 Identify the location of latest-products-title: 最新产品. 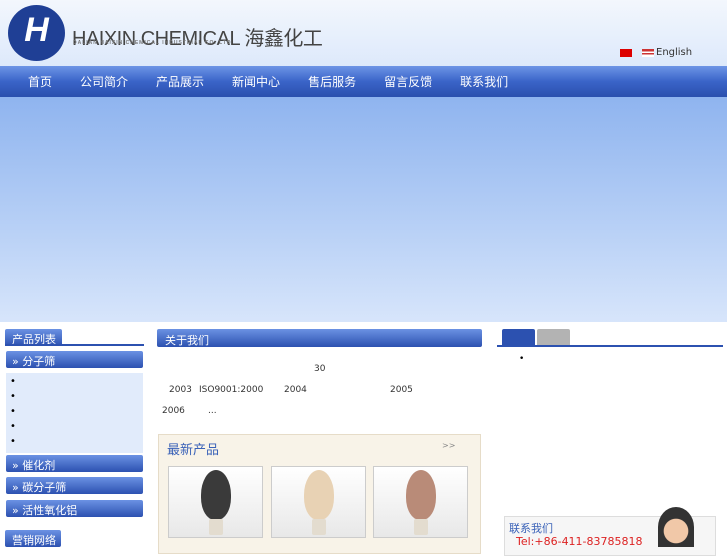
(193, 450).